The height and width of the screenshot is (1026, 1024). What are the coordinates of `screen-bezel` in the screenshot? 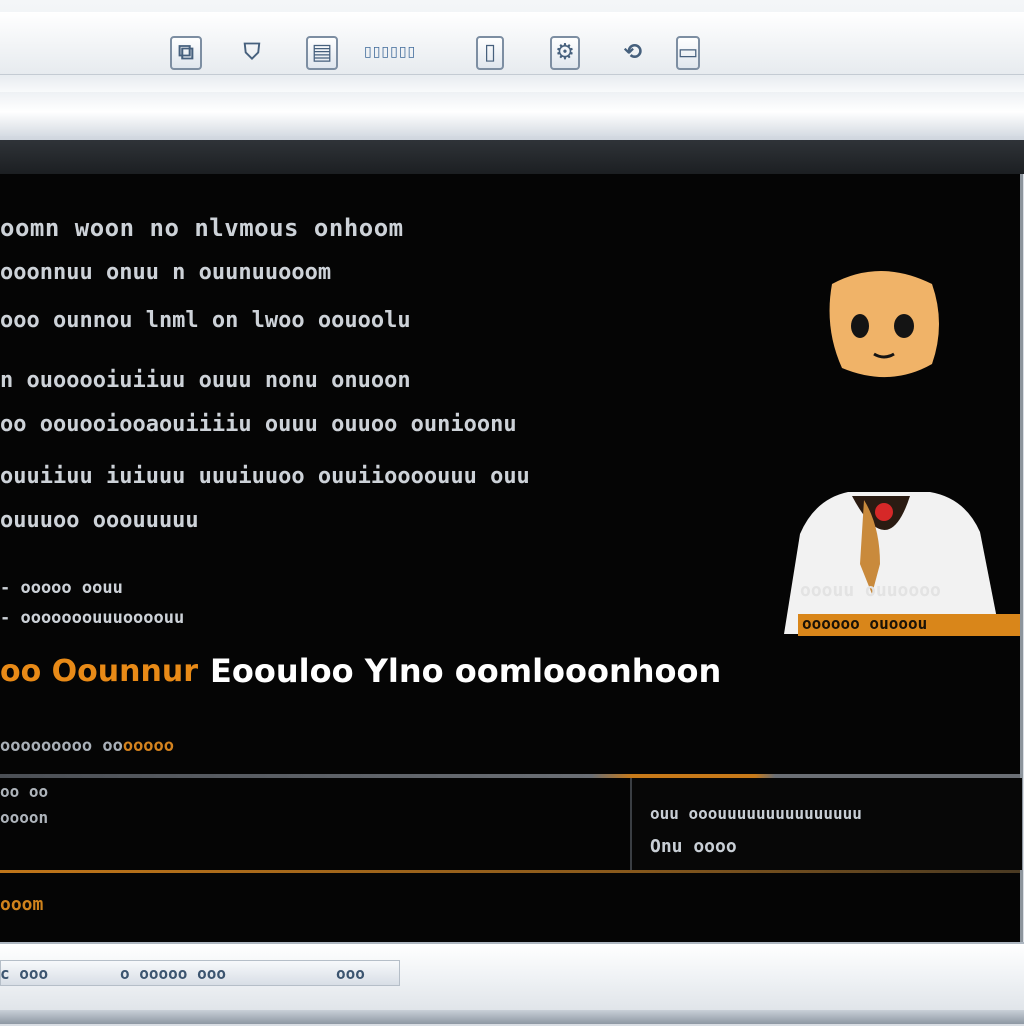 It's located at (512, 157).